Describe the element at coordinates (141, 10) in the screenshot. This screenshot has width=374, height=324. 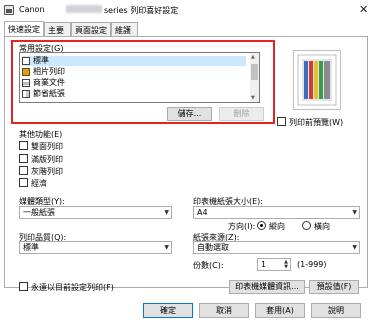
I see `window-title-suffix: series 列印喜好設定` at that location.